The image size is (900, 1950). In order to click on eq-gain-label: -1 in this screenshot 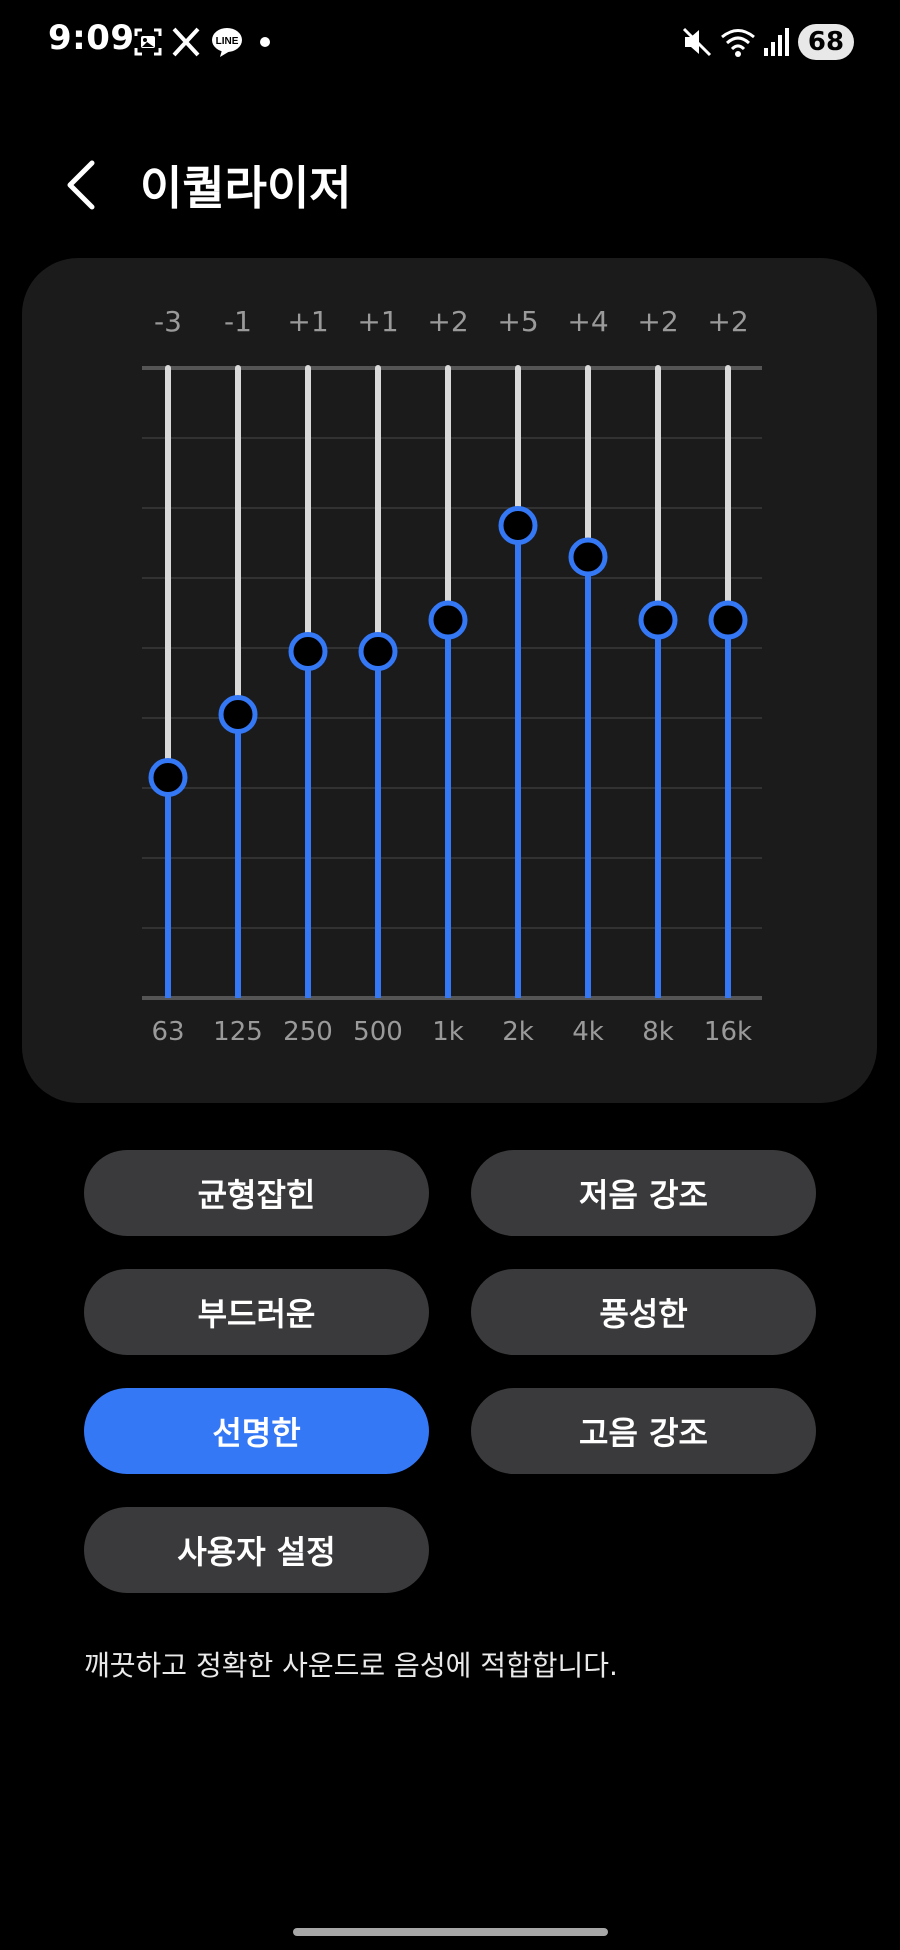, I will do `click(238, 321)`.